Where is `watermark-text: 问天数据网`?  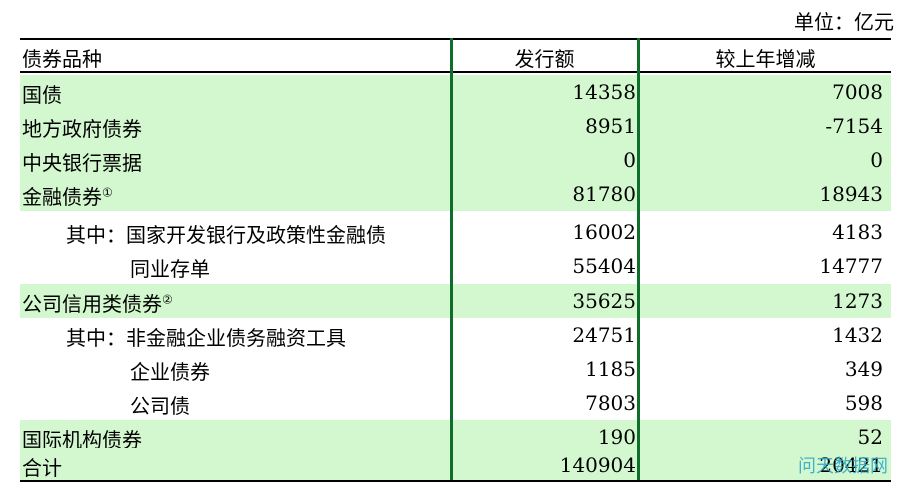
watermark-text: 问天数据网 is located at coordinates (843, 466).